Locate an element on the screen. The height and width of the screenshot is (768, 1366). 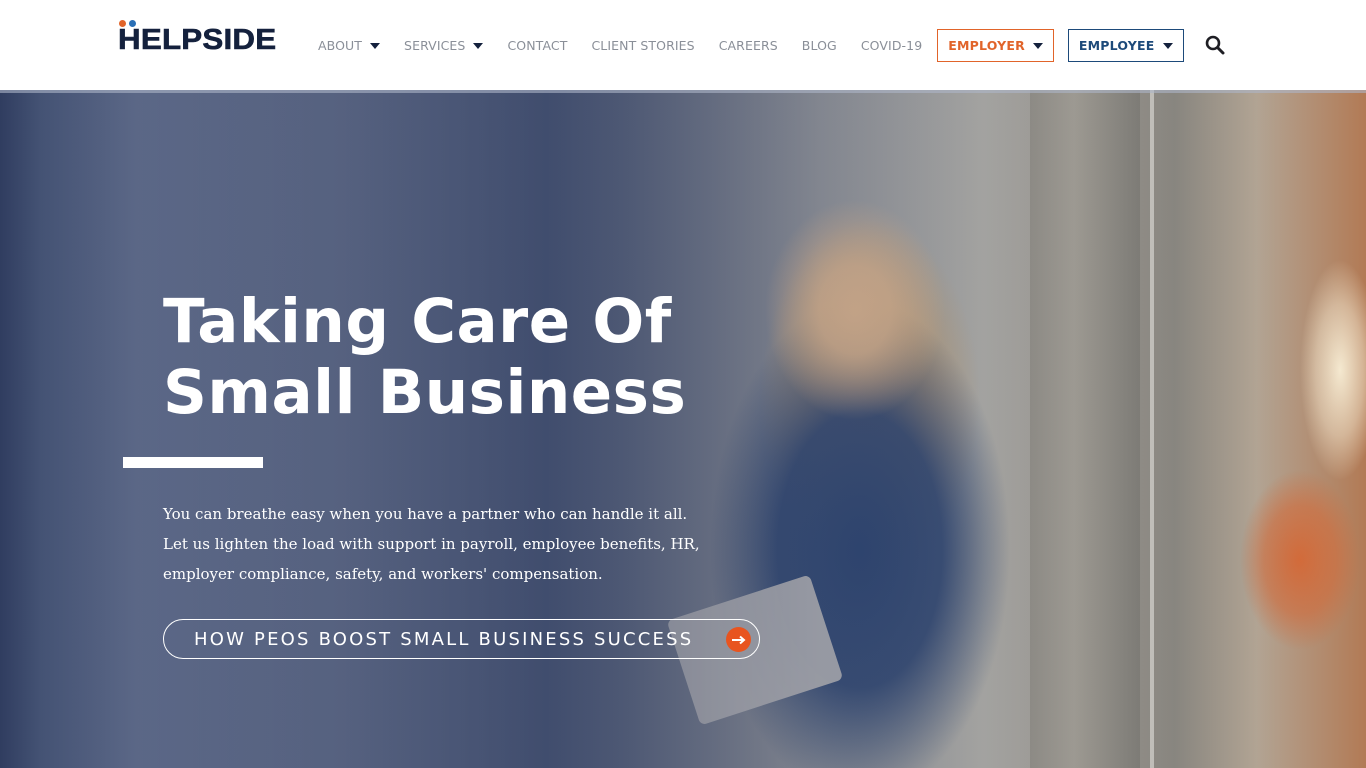
hero-headline: Taking Care Of Small Business is located at coordinates (473, 357).